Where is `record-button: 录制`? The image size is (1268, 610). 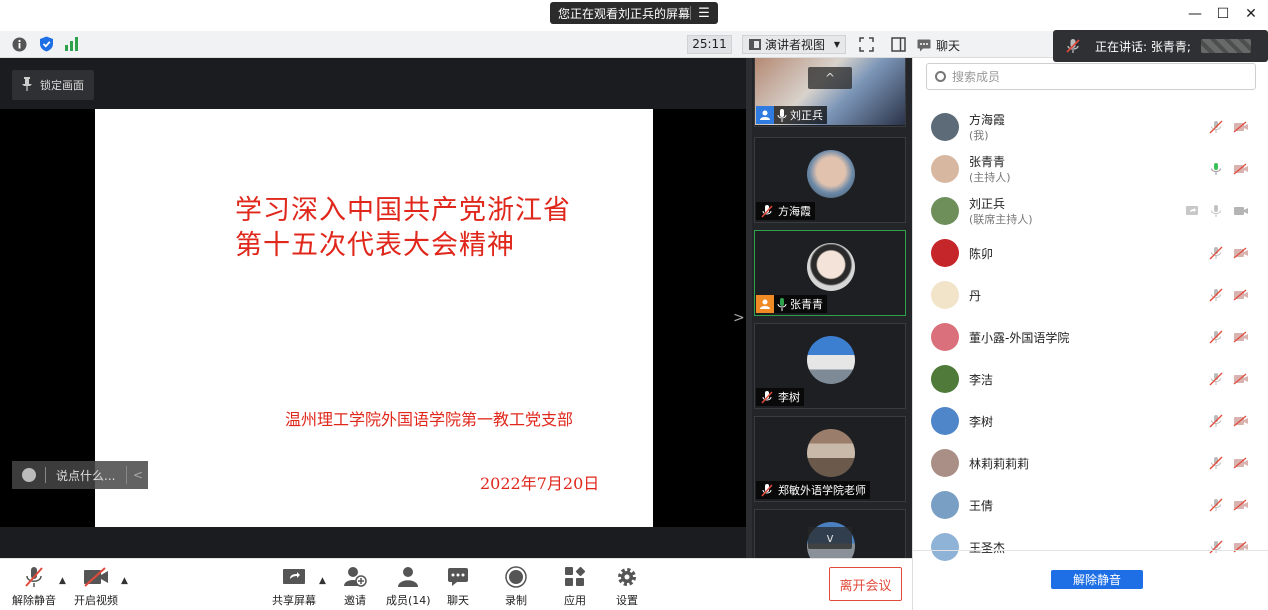
record-button: 录制 is located at coordinates (516, 587).